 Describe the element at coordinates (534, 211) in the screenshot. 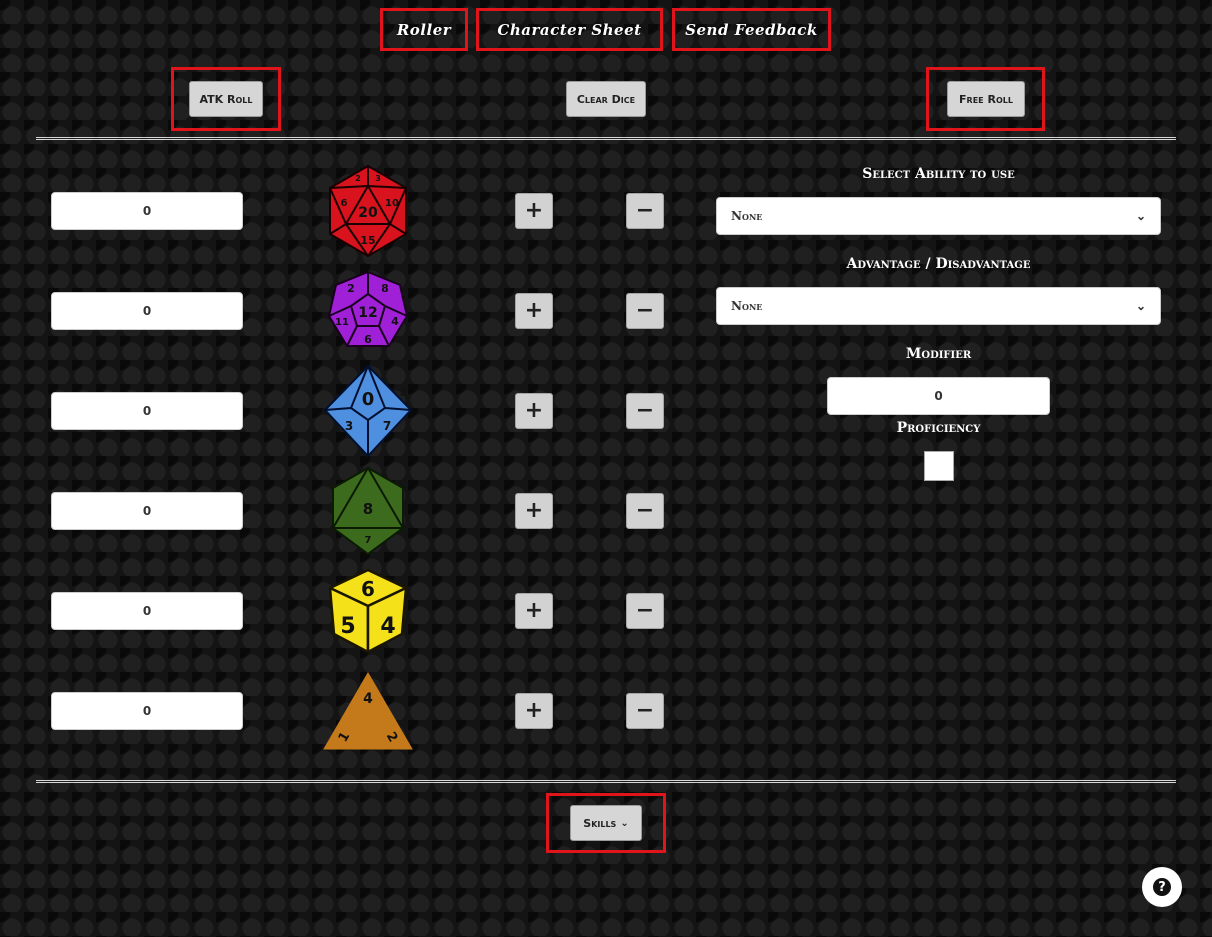

I see `d20-plus-button: +` at that location.